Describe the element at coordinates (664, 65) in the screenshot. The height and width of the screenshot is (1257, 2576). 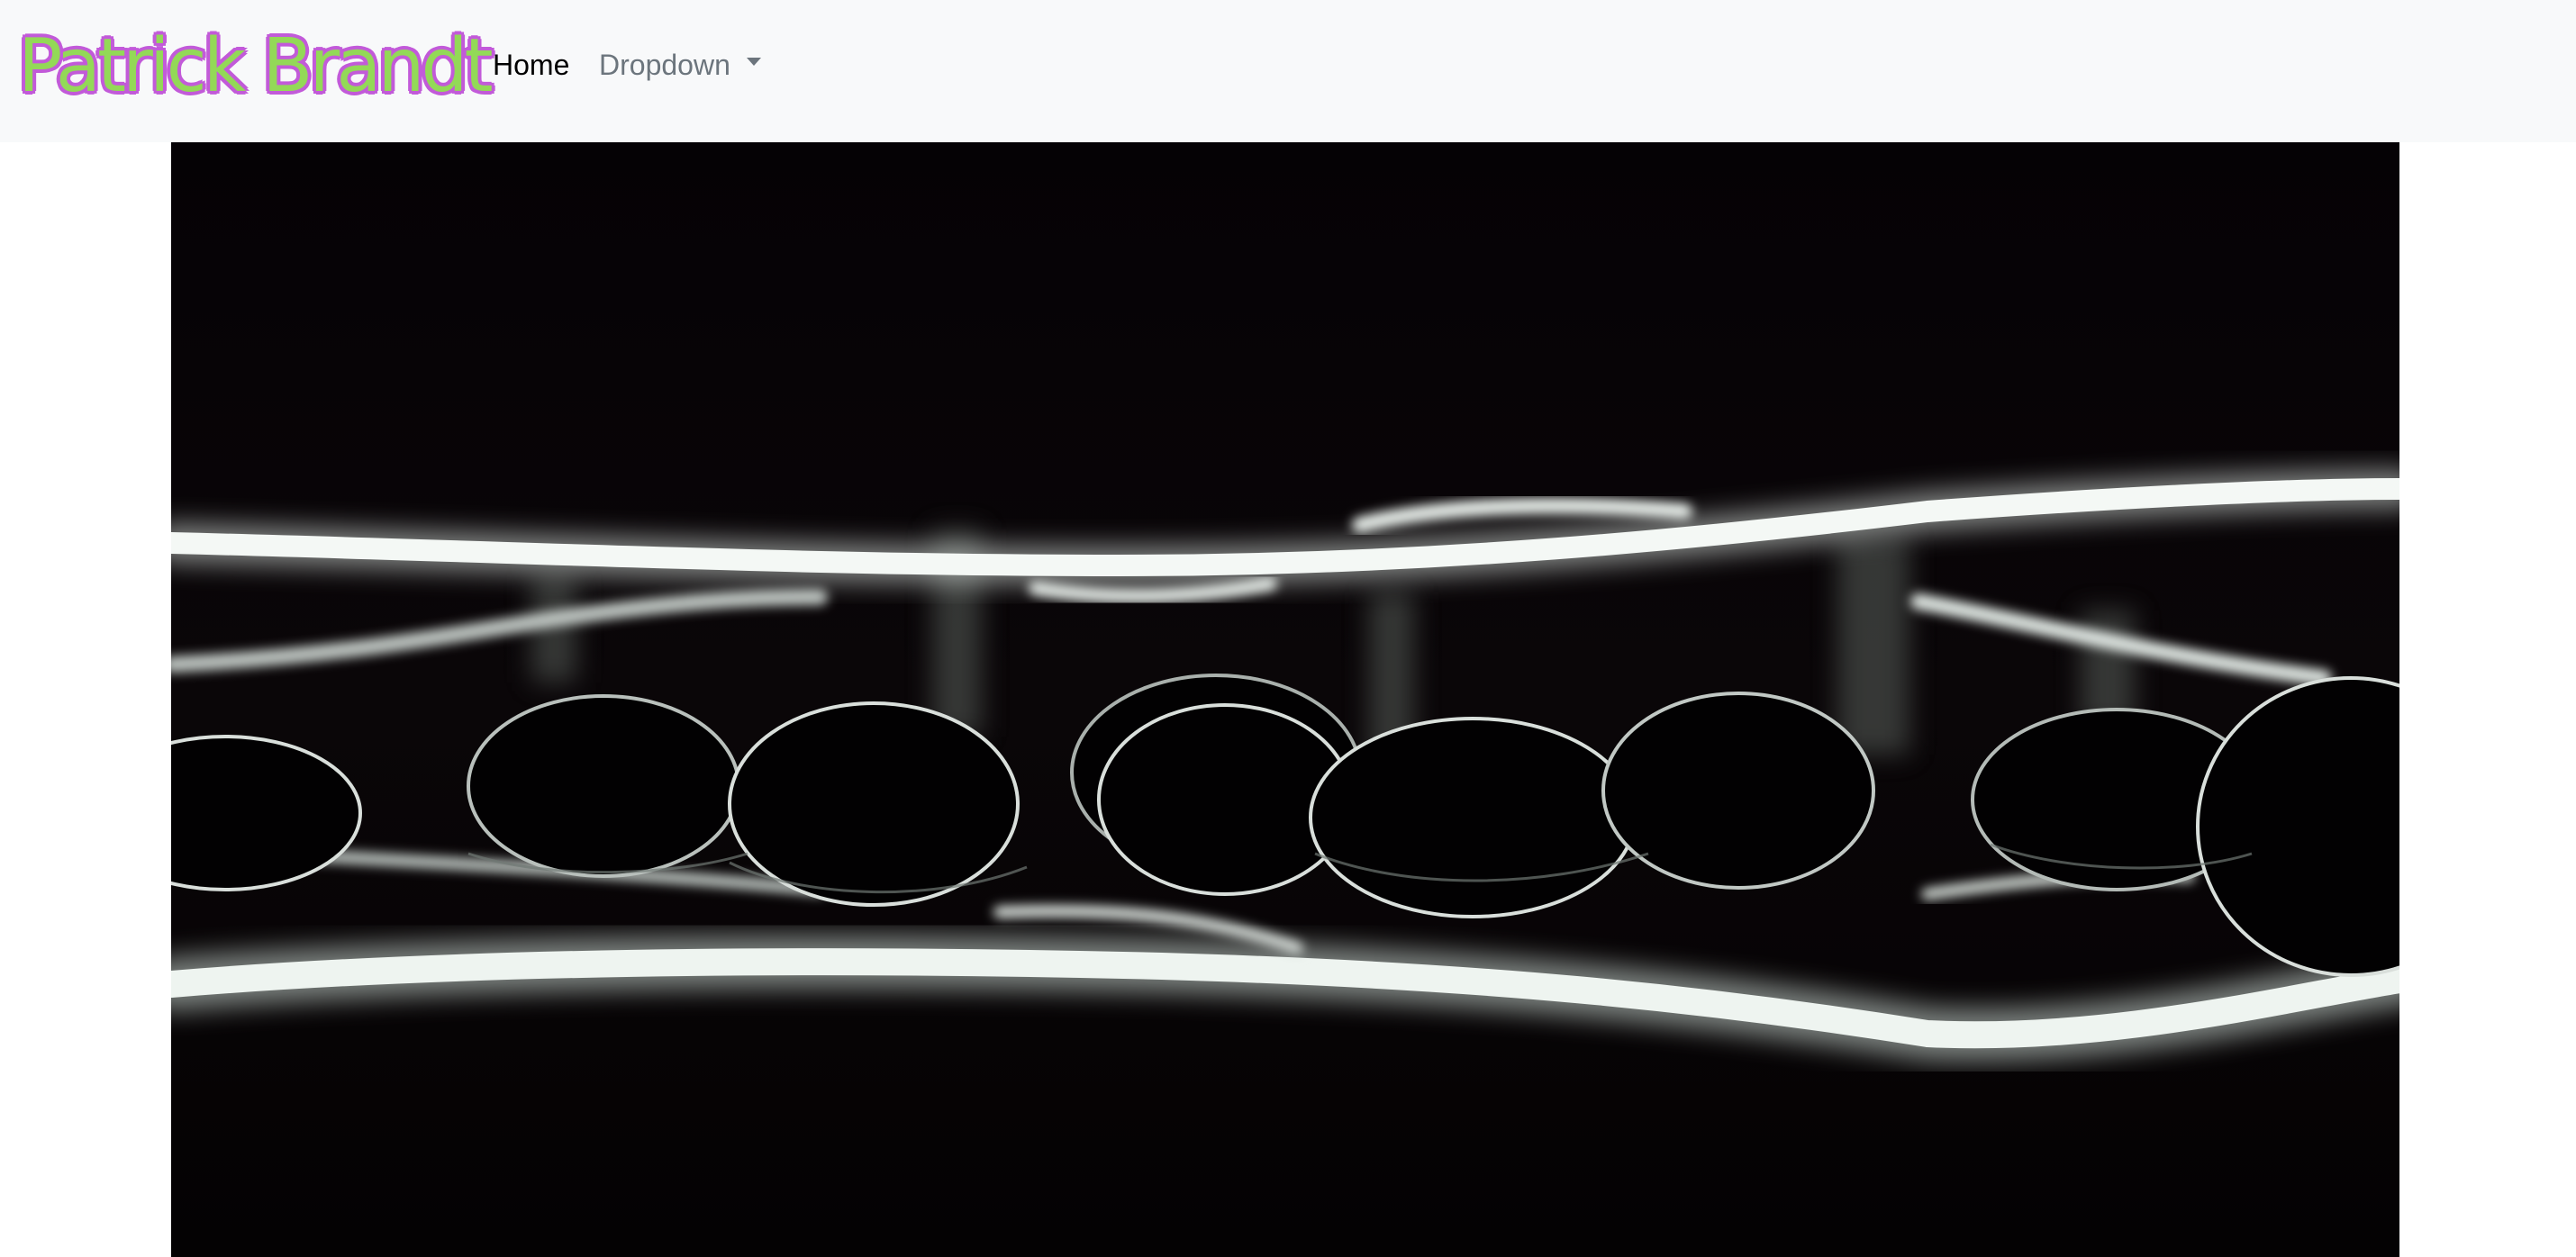
I see `nav-dropdown-label: Dropdown` at that location.